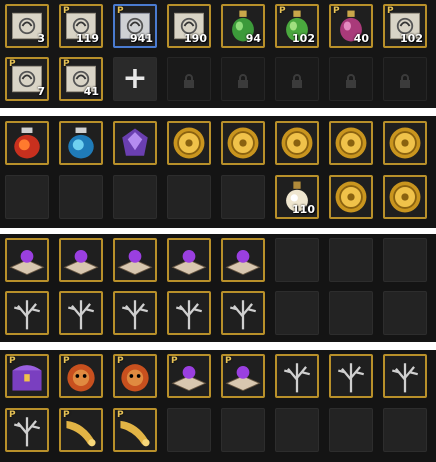 The image size is (436, 462). What do you see at coordinates (297, 197) in the screenshot?
I see `item-slot: 110` at bounding box center [297, 197].